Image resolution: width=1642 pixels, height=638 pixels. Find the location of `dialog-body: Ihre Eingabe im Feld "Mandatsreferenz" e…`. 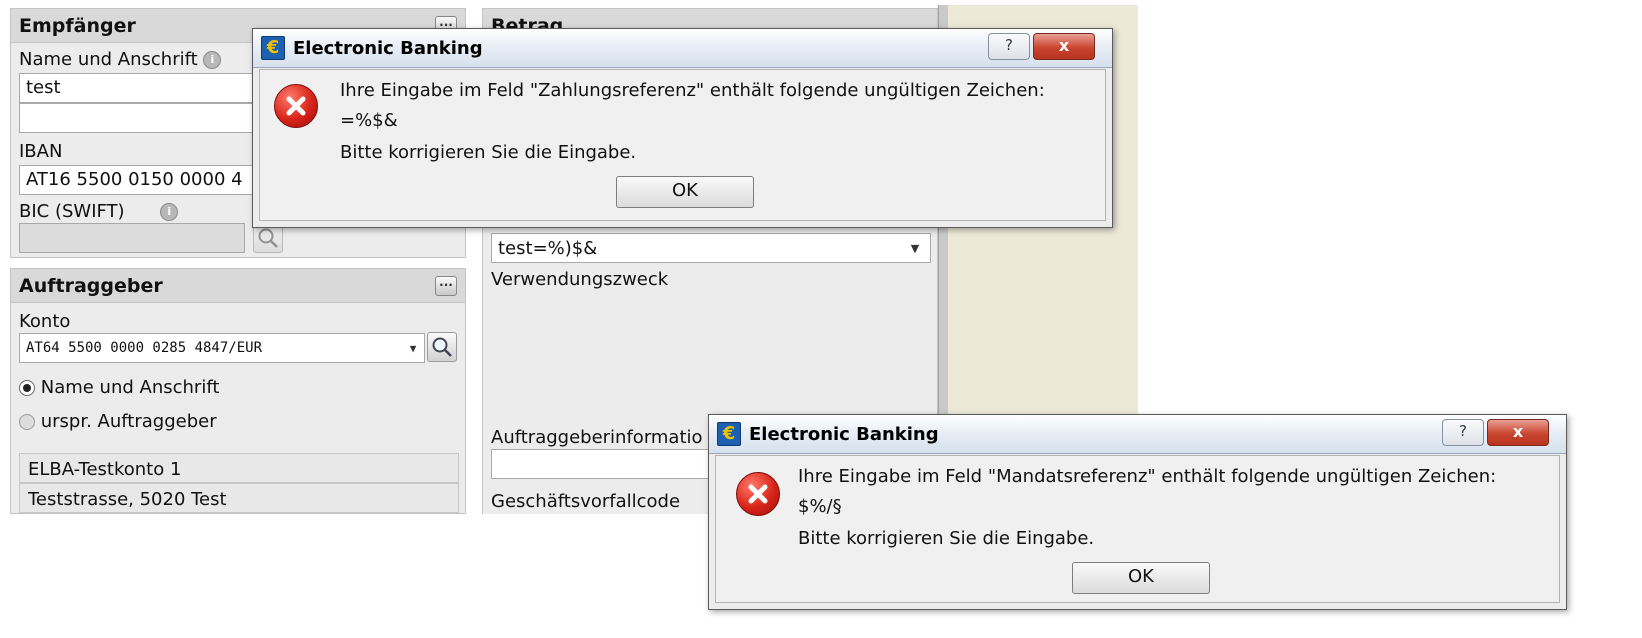

dialog-body: Ihre Eingabe im Feld "Mandatsreferenz" e… is located at coordinates (1137, 529).